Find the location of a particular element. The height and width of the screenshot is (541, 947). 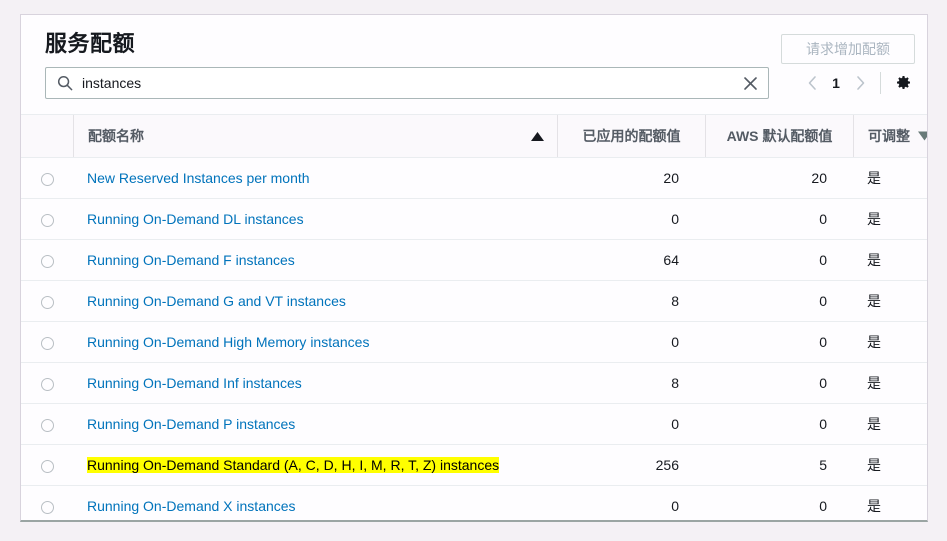

page-title: 服务配额 is located at coordinates (90, 43).